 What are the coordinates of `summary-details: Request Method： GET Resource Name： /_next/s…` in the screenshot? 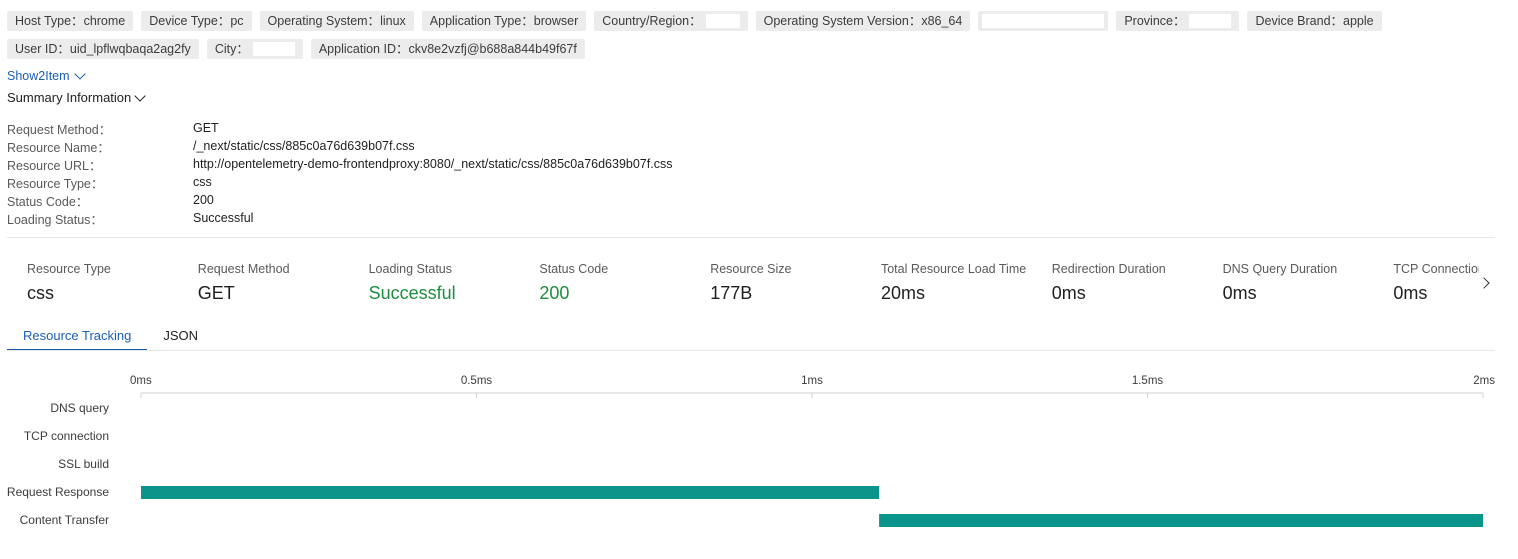 It's located at (507, 173).